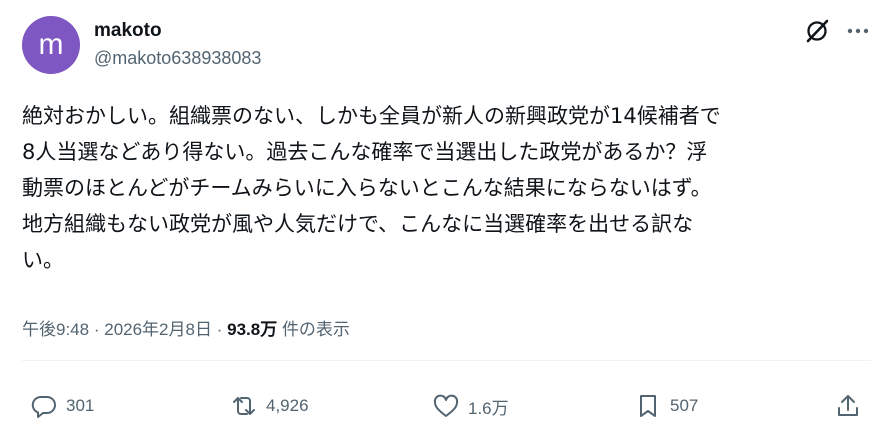  Describe the element at coordinates (80, 405) in the screenshot. I see `reply-count: 301` at that location.